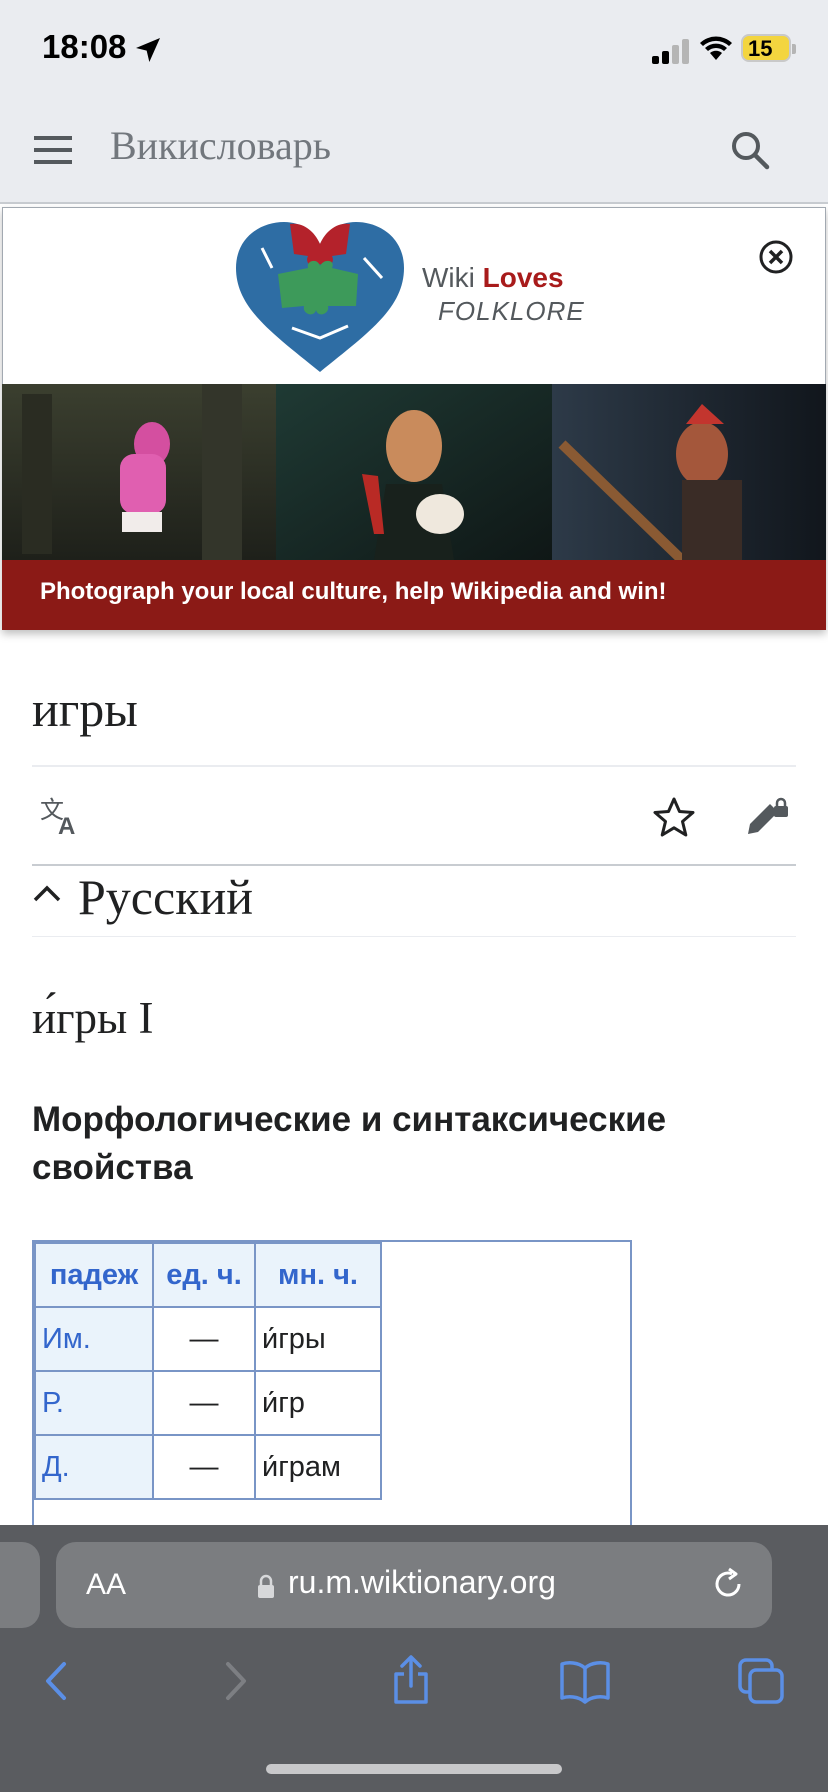 This screenshot has height=1792, width=828. I want to click on hamburger-menu-icon, so click(54, 150).